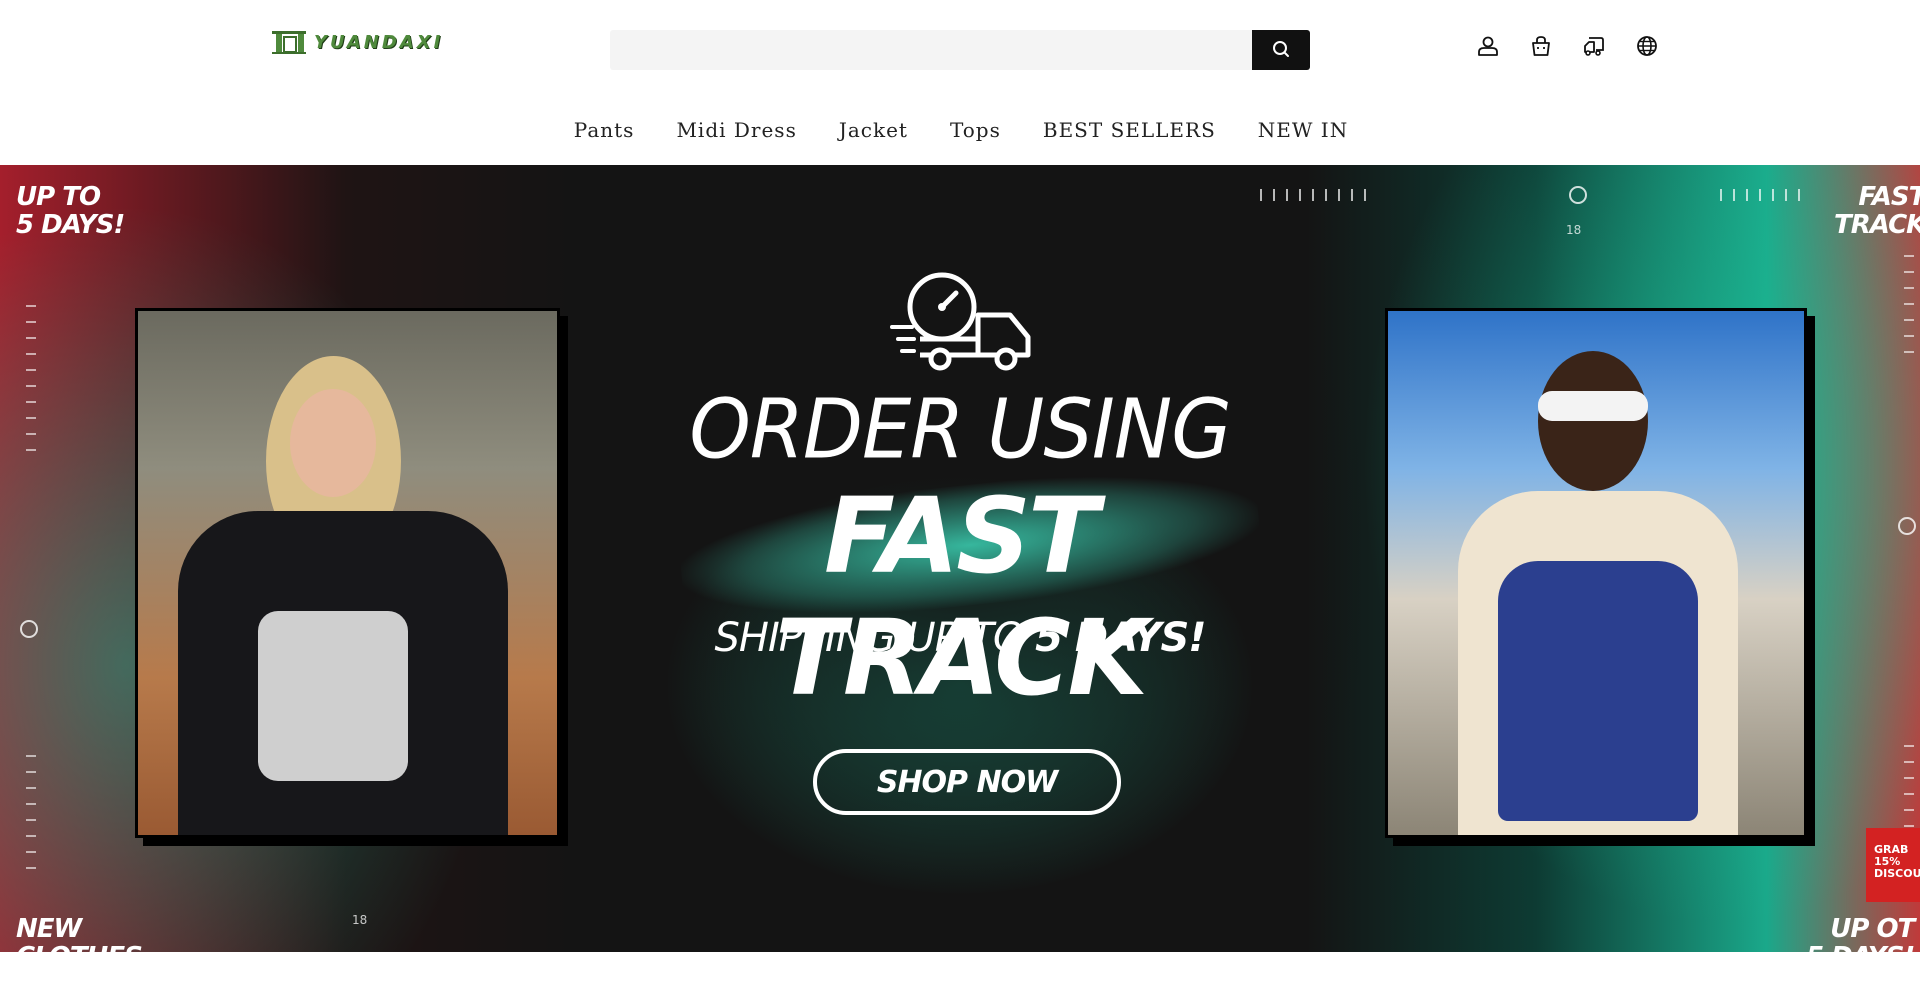 Image resolution: width=1920 pixels, height=993 pixels. I want to click on brand-logo: YUANDAXI, so click(356, 42).